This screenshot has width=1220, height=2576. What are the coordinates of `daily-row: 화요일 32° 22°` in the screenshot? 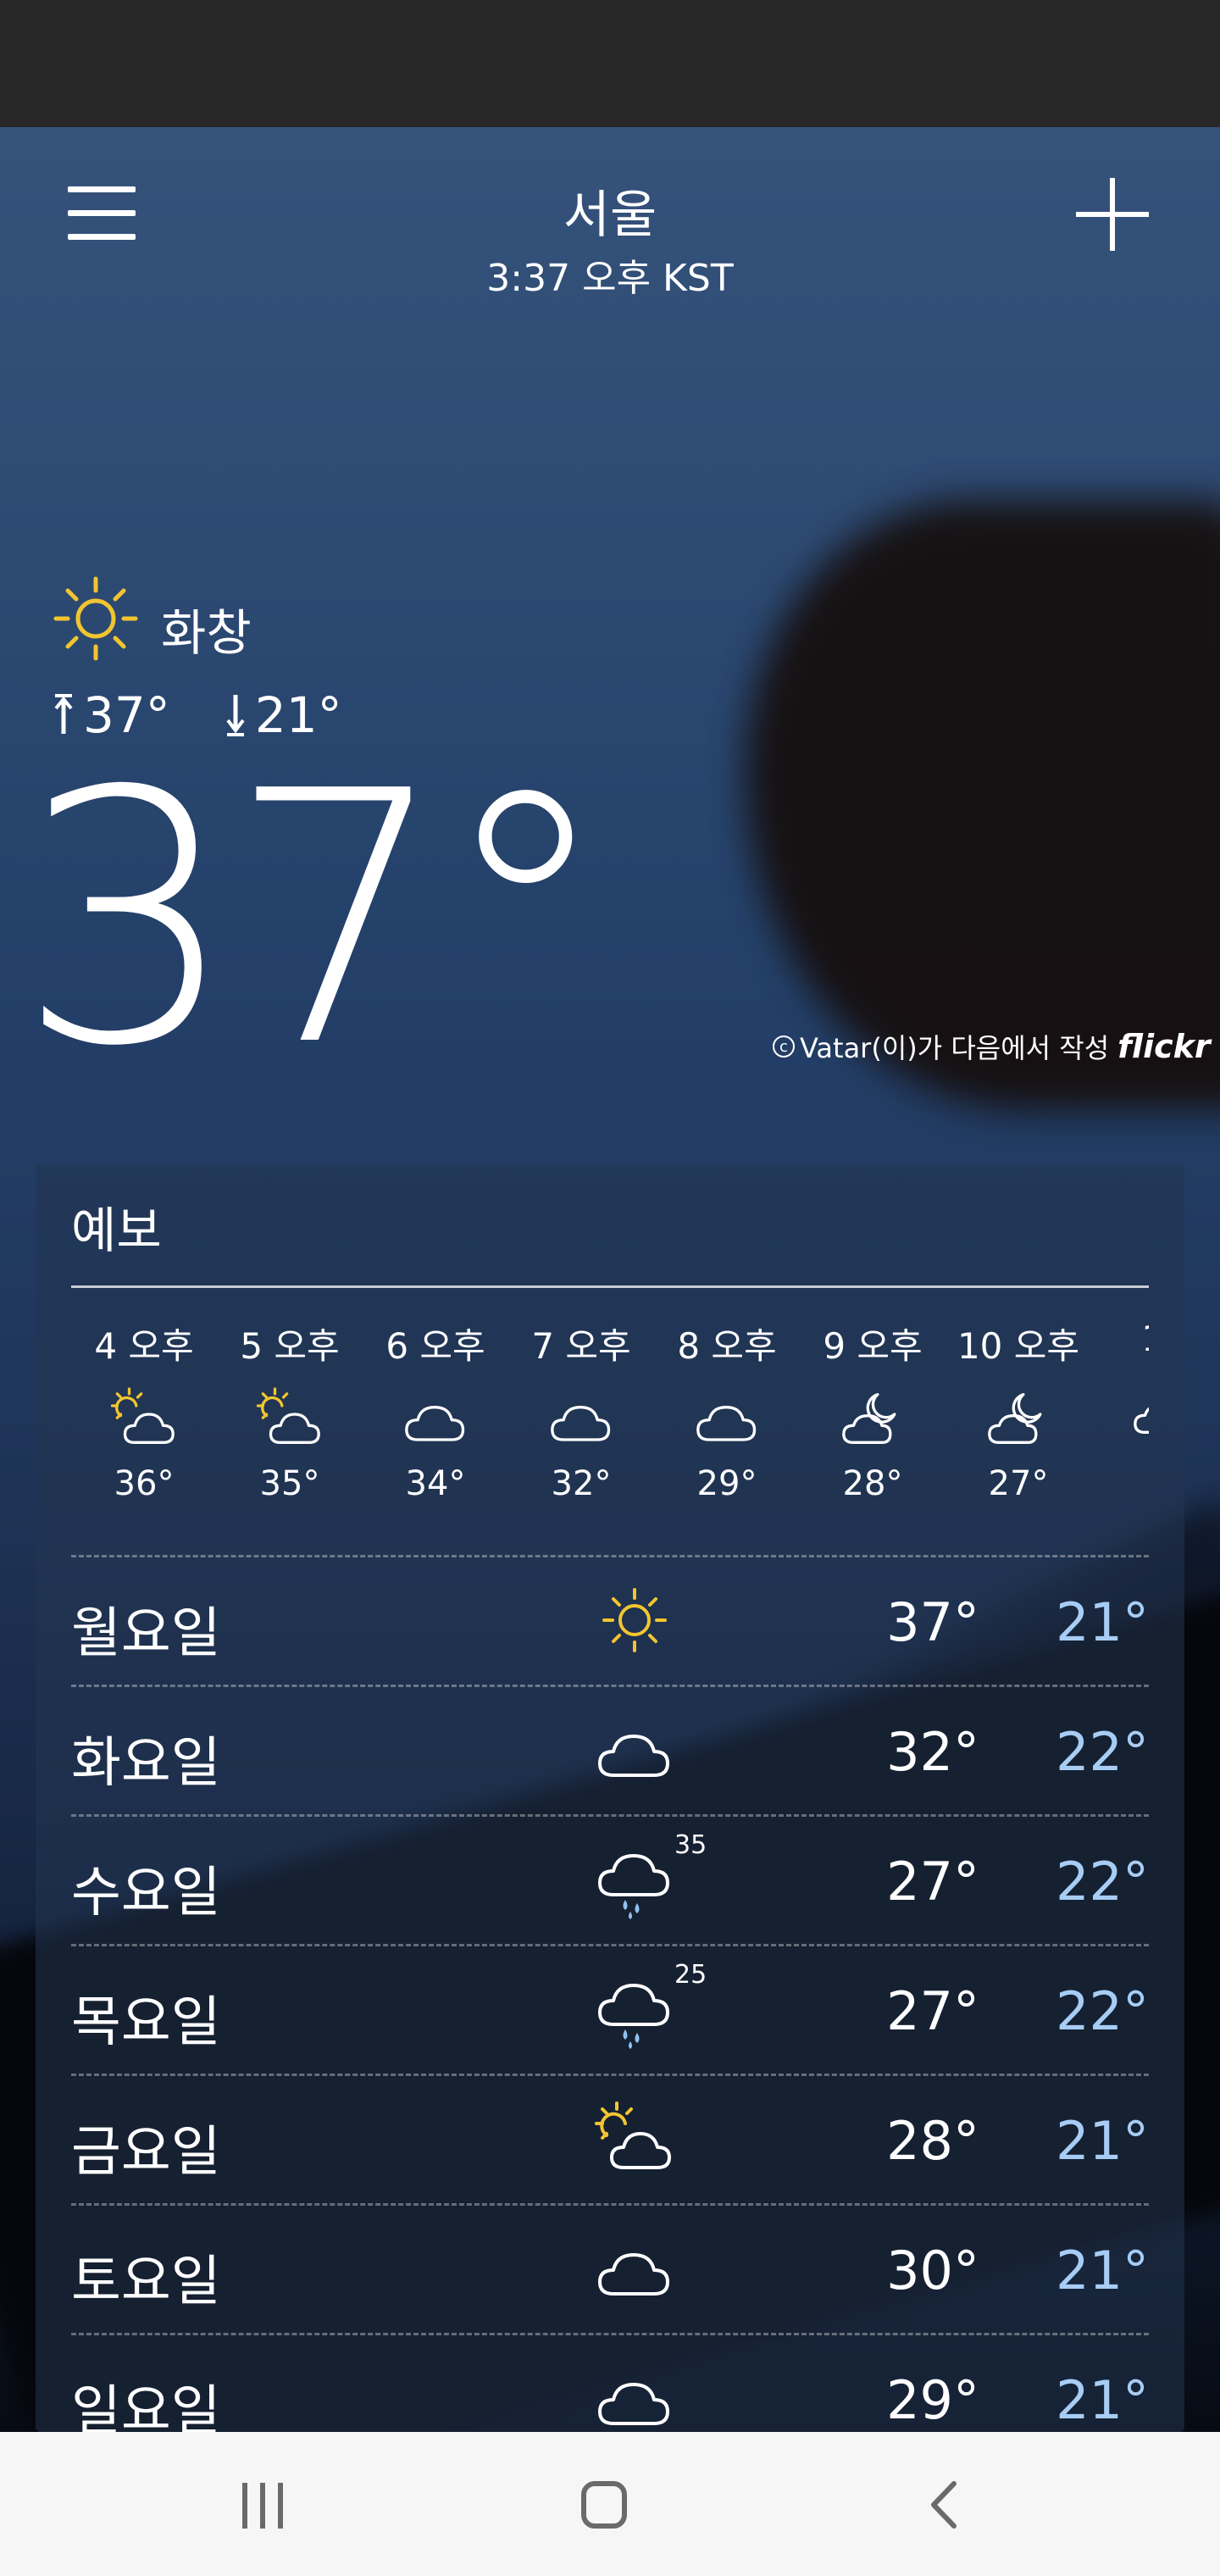 It's located at (610, 1749).